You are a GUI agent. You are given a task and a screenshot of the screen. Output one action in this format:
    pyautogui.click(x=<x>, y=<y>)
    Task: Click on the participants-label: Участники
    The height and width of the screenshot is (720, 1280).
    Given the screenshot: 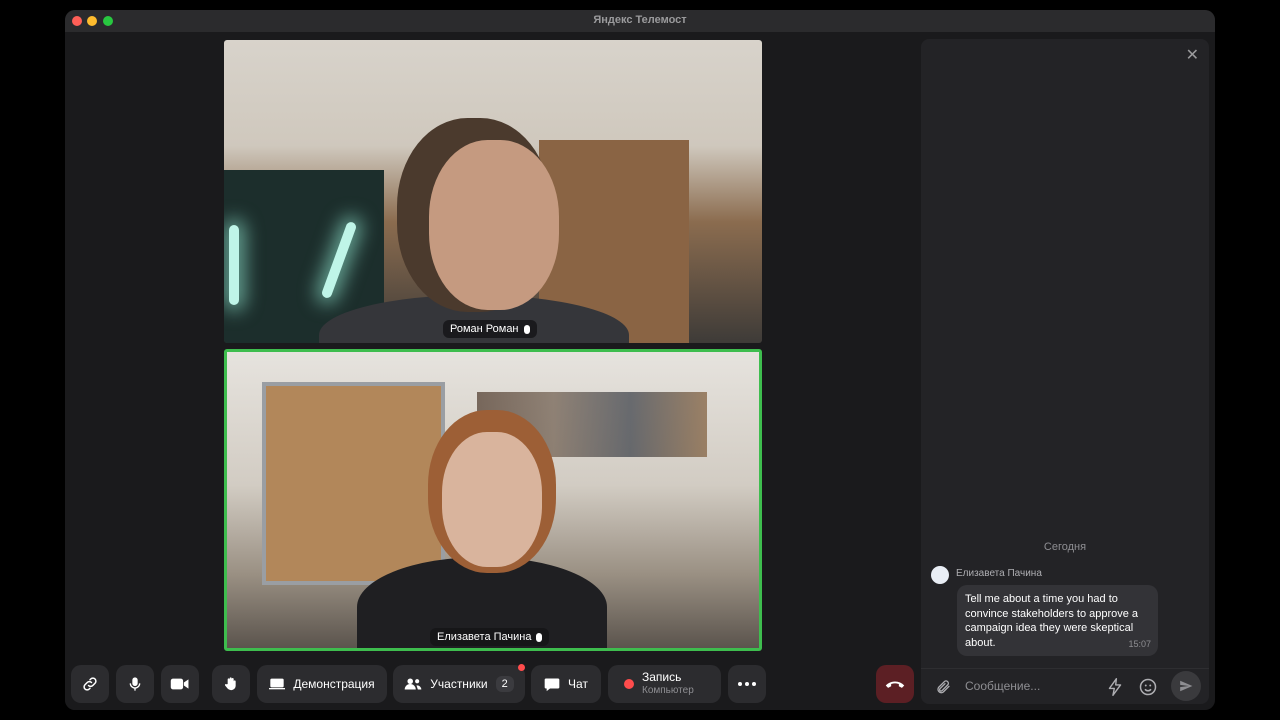 What is the action you would take?
    pyautogui.click(x=459, y=684)
    